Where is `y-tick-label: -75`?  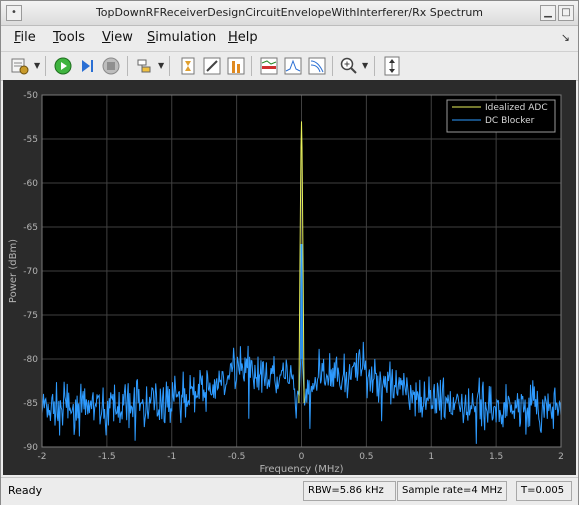 y-tick-label: -75 is located at coordinates (30, 316).